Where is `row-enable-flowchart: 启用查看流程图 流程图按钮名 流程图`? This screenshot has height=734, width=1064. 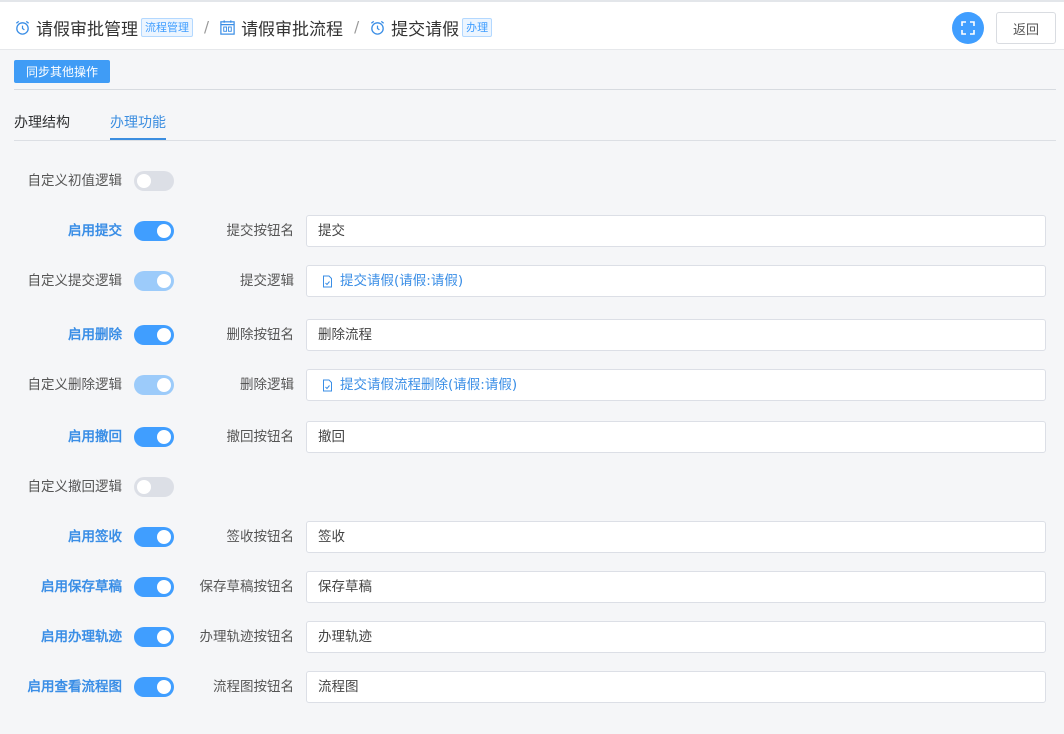
row-enable-flowchart: 启用查看流程图 流程图按钮名 流程图 is located at coordinates (532, 687).